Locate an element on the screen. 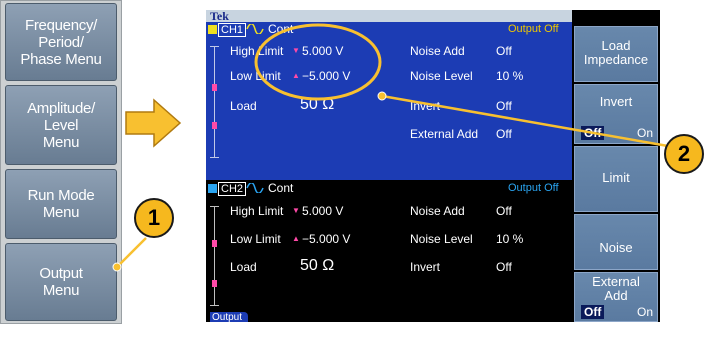 This screenshot has height=343, width=713. ch2-low-limit-label: Low Limit is located at coordinates (255, 239).